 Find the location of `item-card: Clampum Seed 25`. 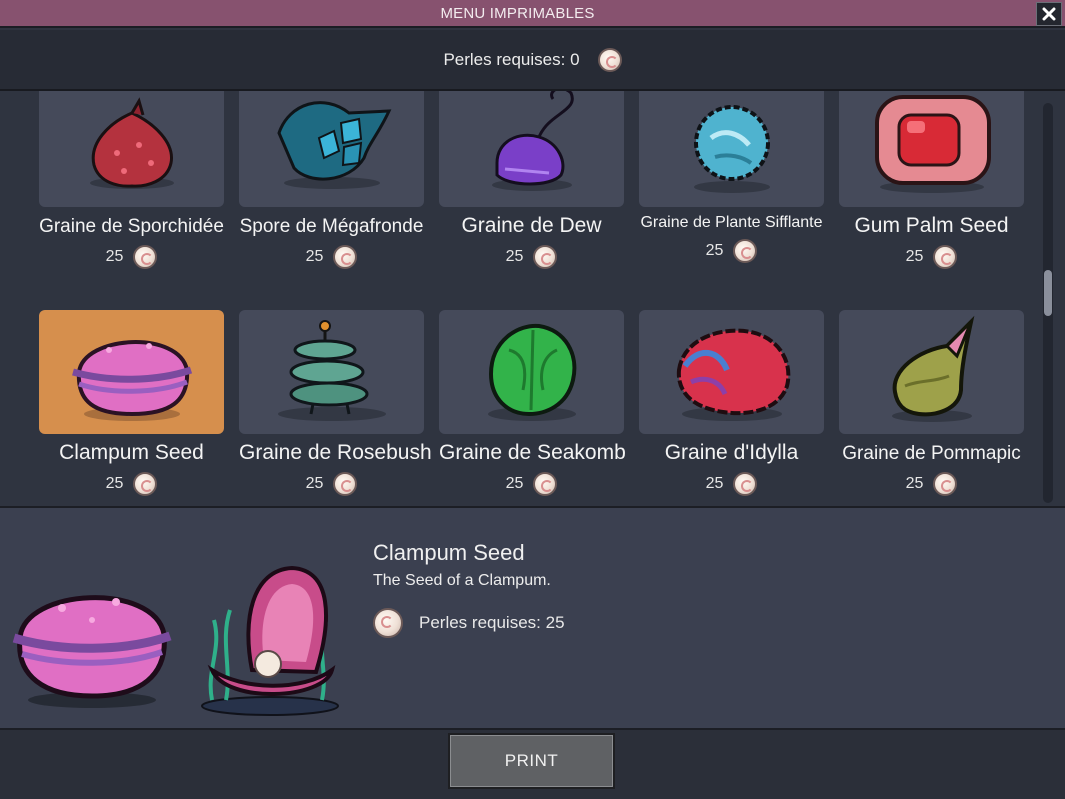

item-card: Clampum Seed 25 is located at coordinates (131, 403).